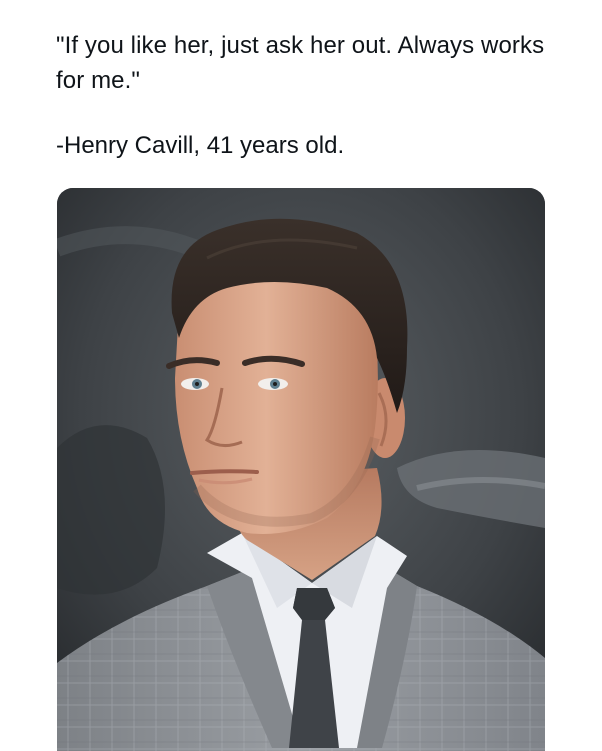  I want to click on mouth, so click(224, 472).